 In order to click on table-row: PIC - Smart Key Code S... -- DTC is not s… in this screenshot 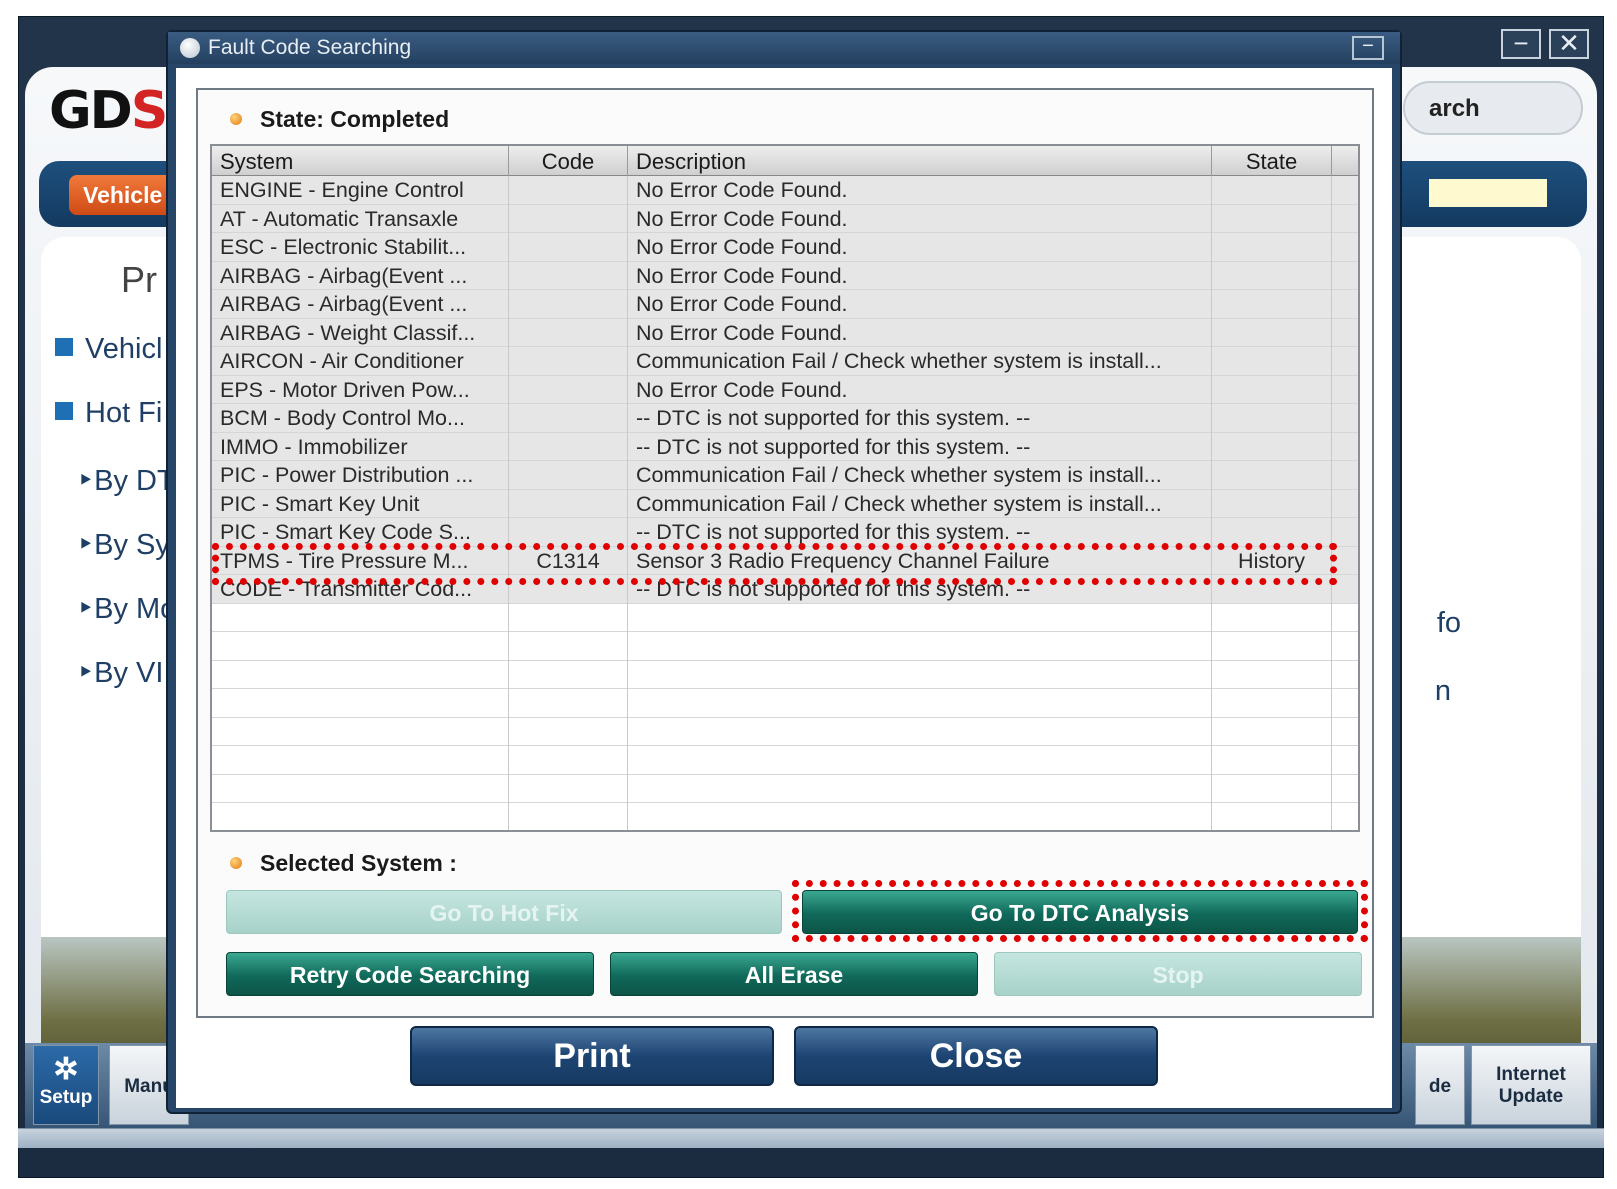, I will do `click(785, 532)`.